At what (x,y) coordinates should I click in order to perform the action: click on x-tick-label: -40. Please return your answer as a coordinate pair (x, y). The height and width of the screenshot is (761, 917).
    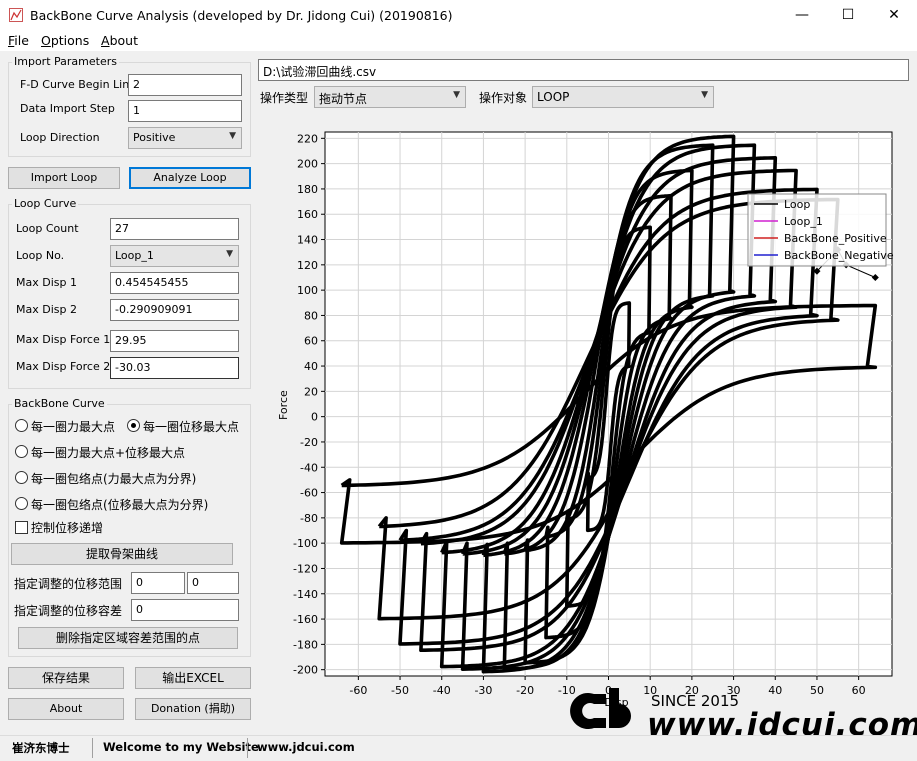
    Looking at the image, I should click on (442, 690).